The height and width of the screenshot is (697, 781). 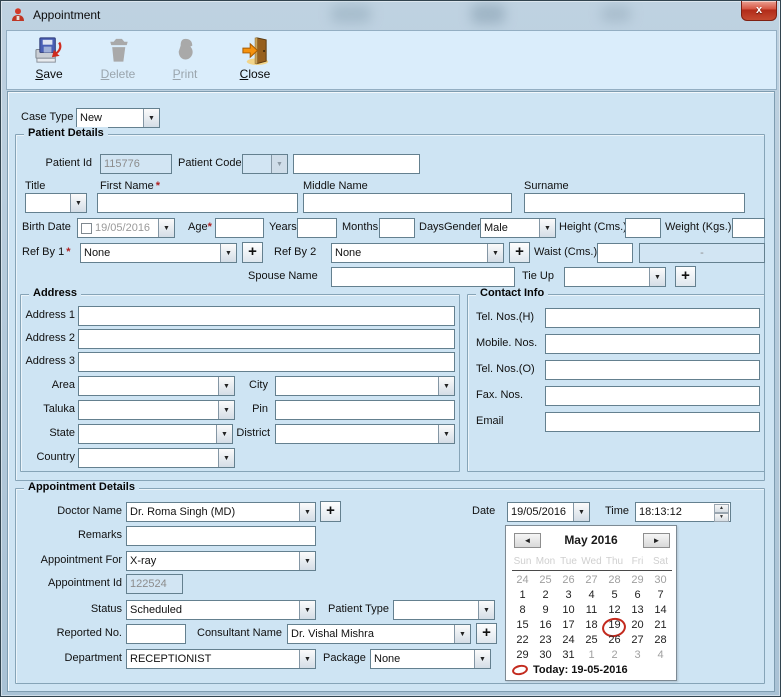 I want to click on save-button: Save, so click(x=49, y=60).